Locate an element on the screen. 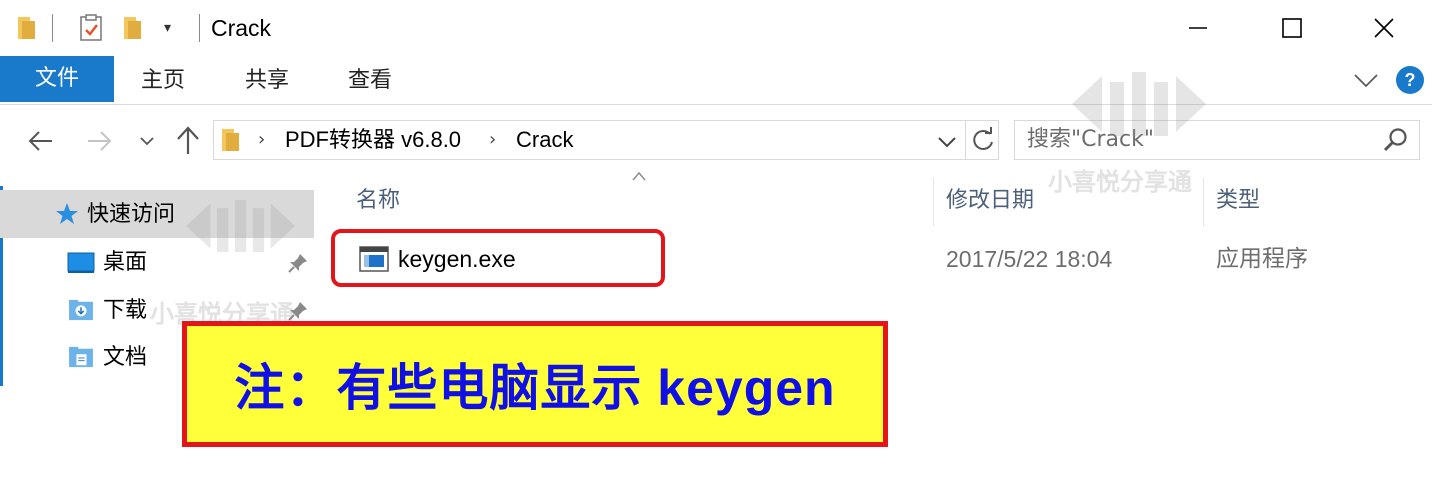  file-modified-date: 2017/5/22 18:04 is located at coordinates (1029, 259).